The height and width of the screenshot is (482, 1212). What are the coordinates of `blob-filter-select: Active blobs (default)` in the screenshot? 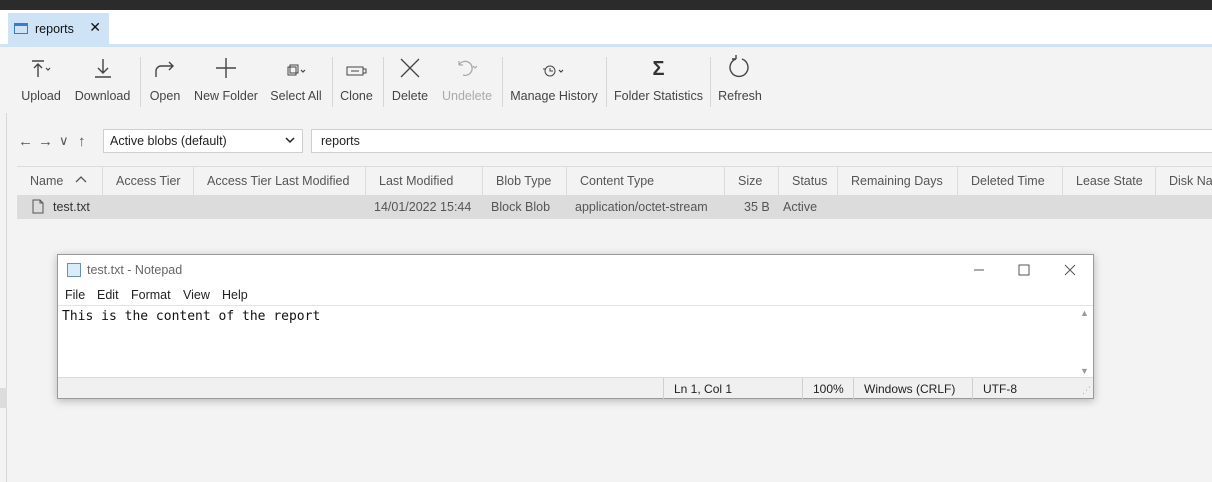 It's located at (203, 141).